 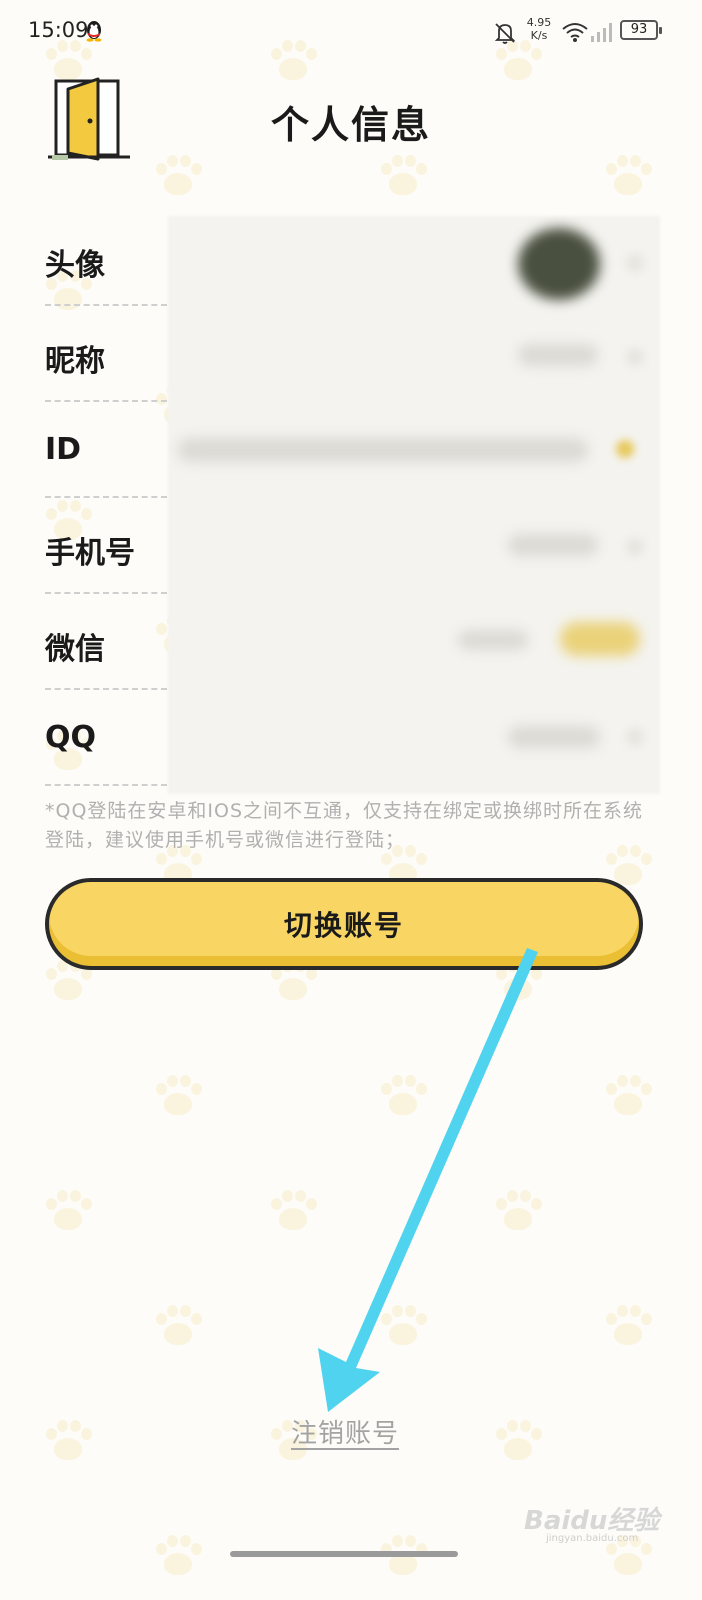 What do you see at coordinates (75, 265) in the screenshot?
I see `row-label: 头像` at bounding box center [75, 265].